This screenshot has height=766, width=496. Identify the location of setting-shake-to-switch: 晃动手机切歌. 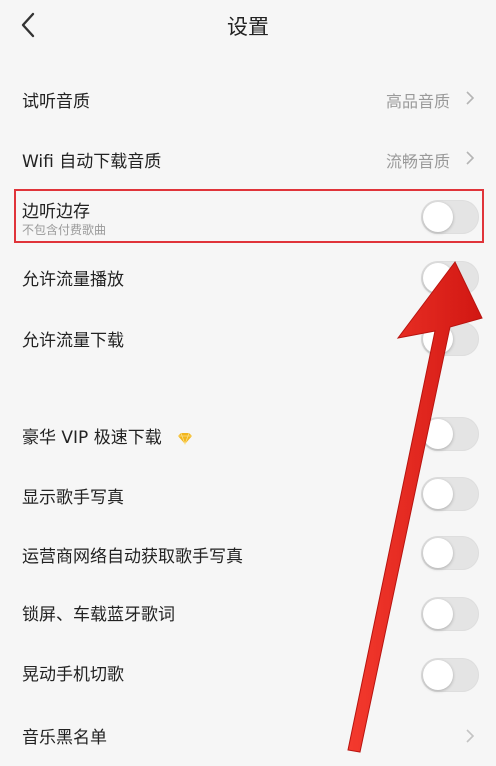
(248, 671).